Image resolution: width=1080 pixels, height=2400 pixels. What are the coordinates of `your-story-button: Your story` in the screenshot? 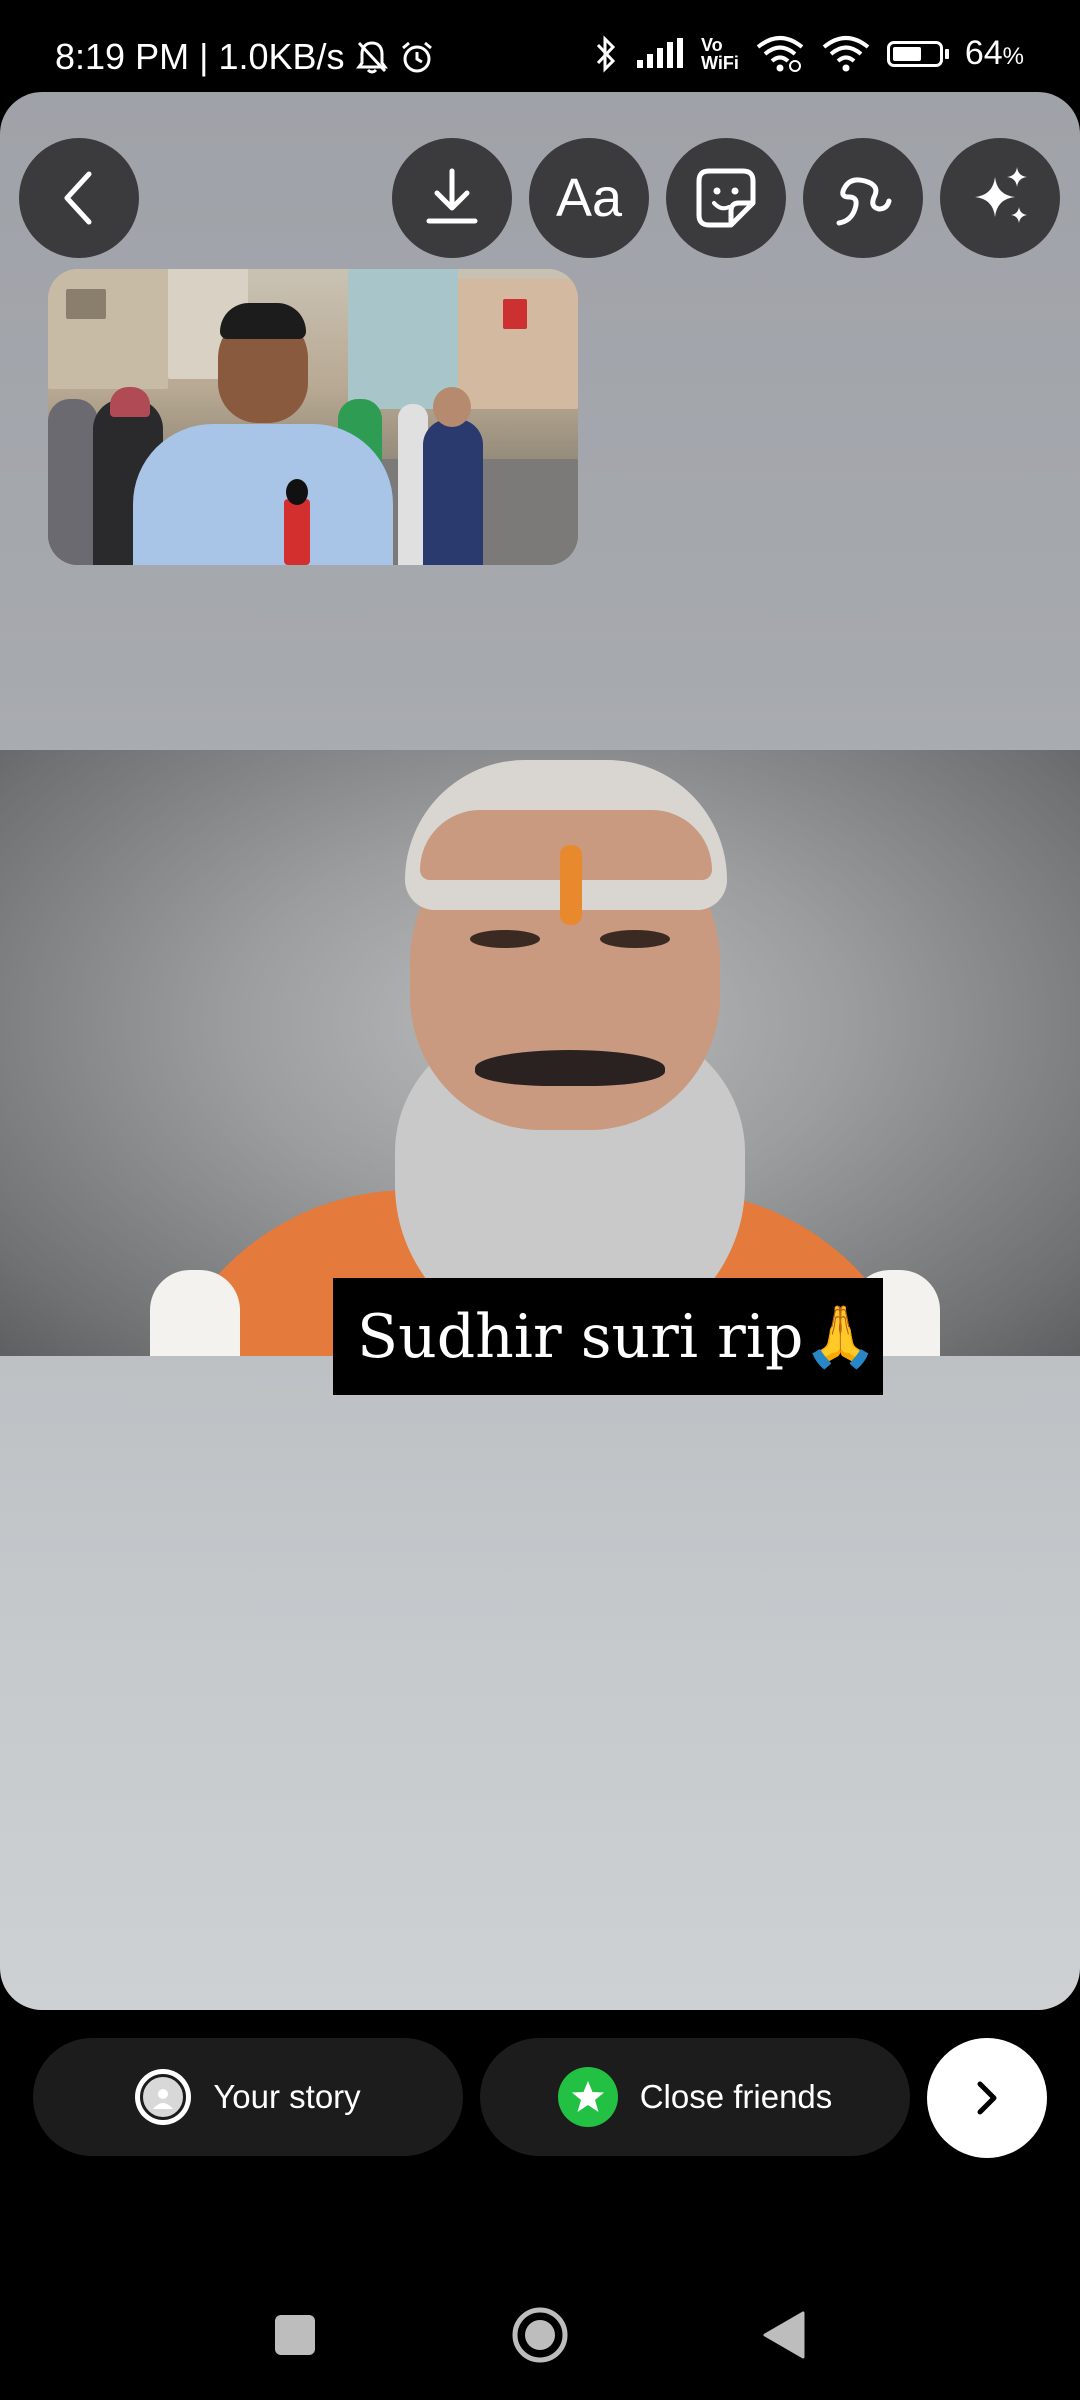 It's located at (248, 2097).